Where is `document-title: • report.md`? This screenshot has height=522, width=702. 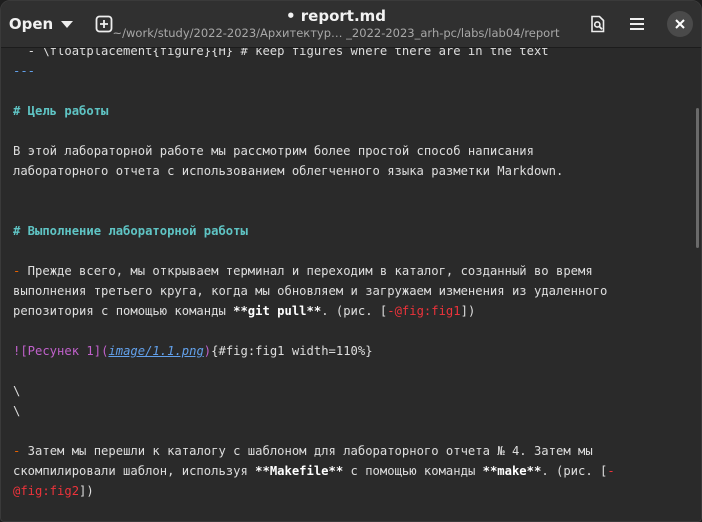
document-title: • report.md is located at coordinates (336, 16).